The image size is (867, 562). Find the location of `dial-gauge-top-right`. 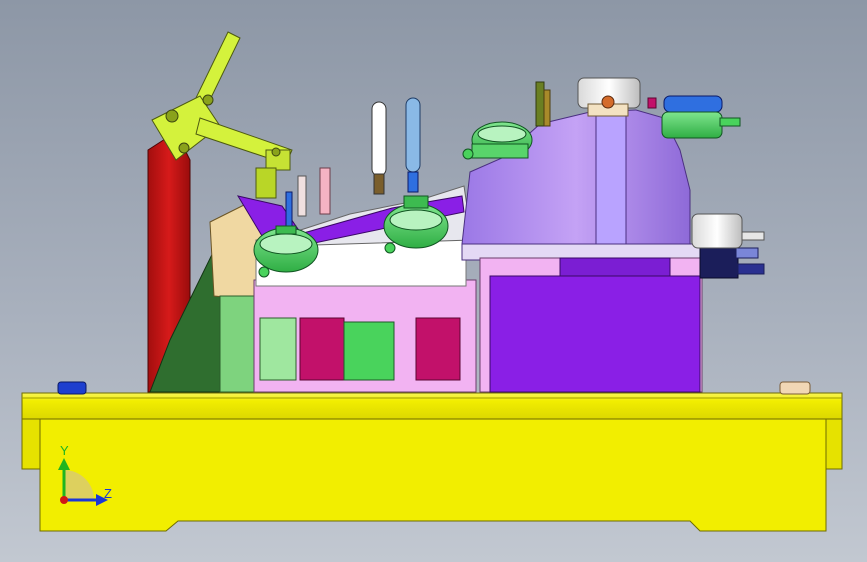

dial-gauge-top-right is located at coordinates (701, 117).